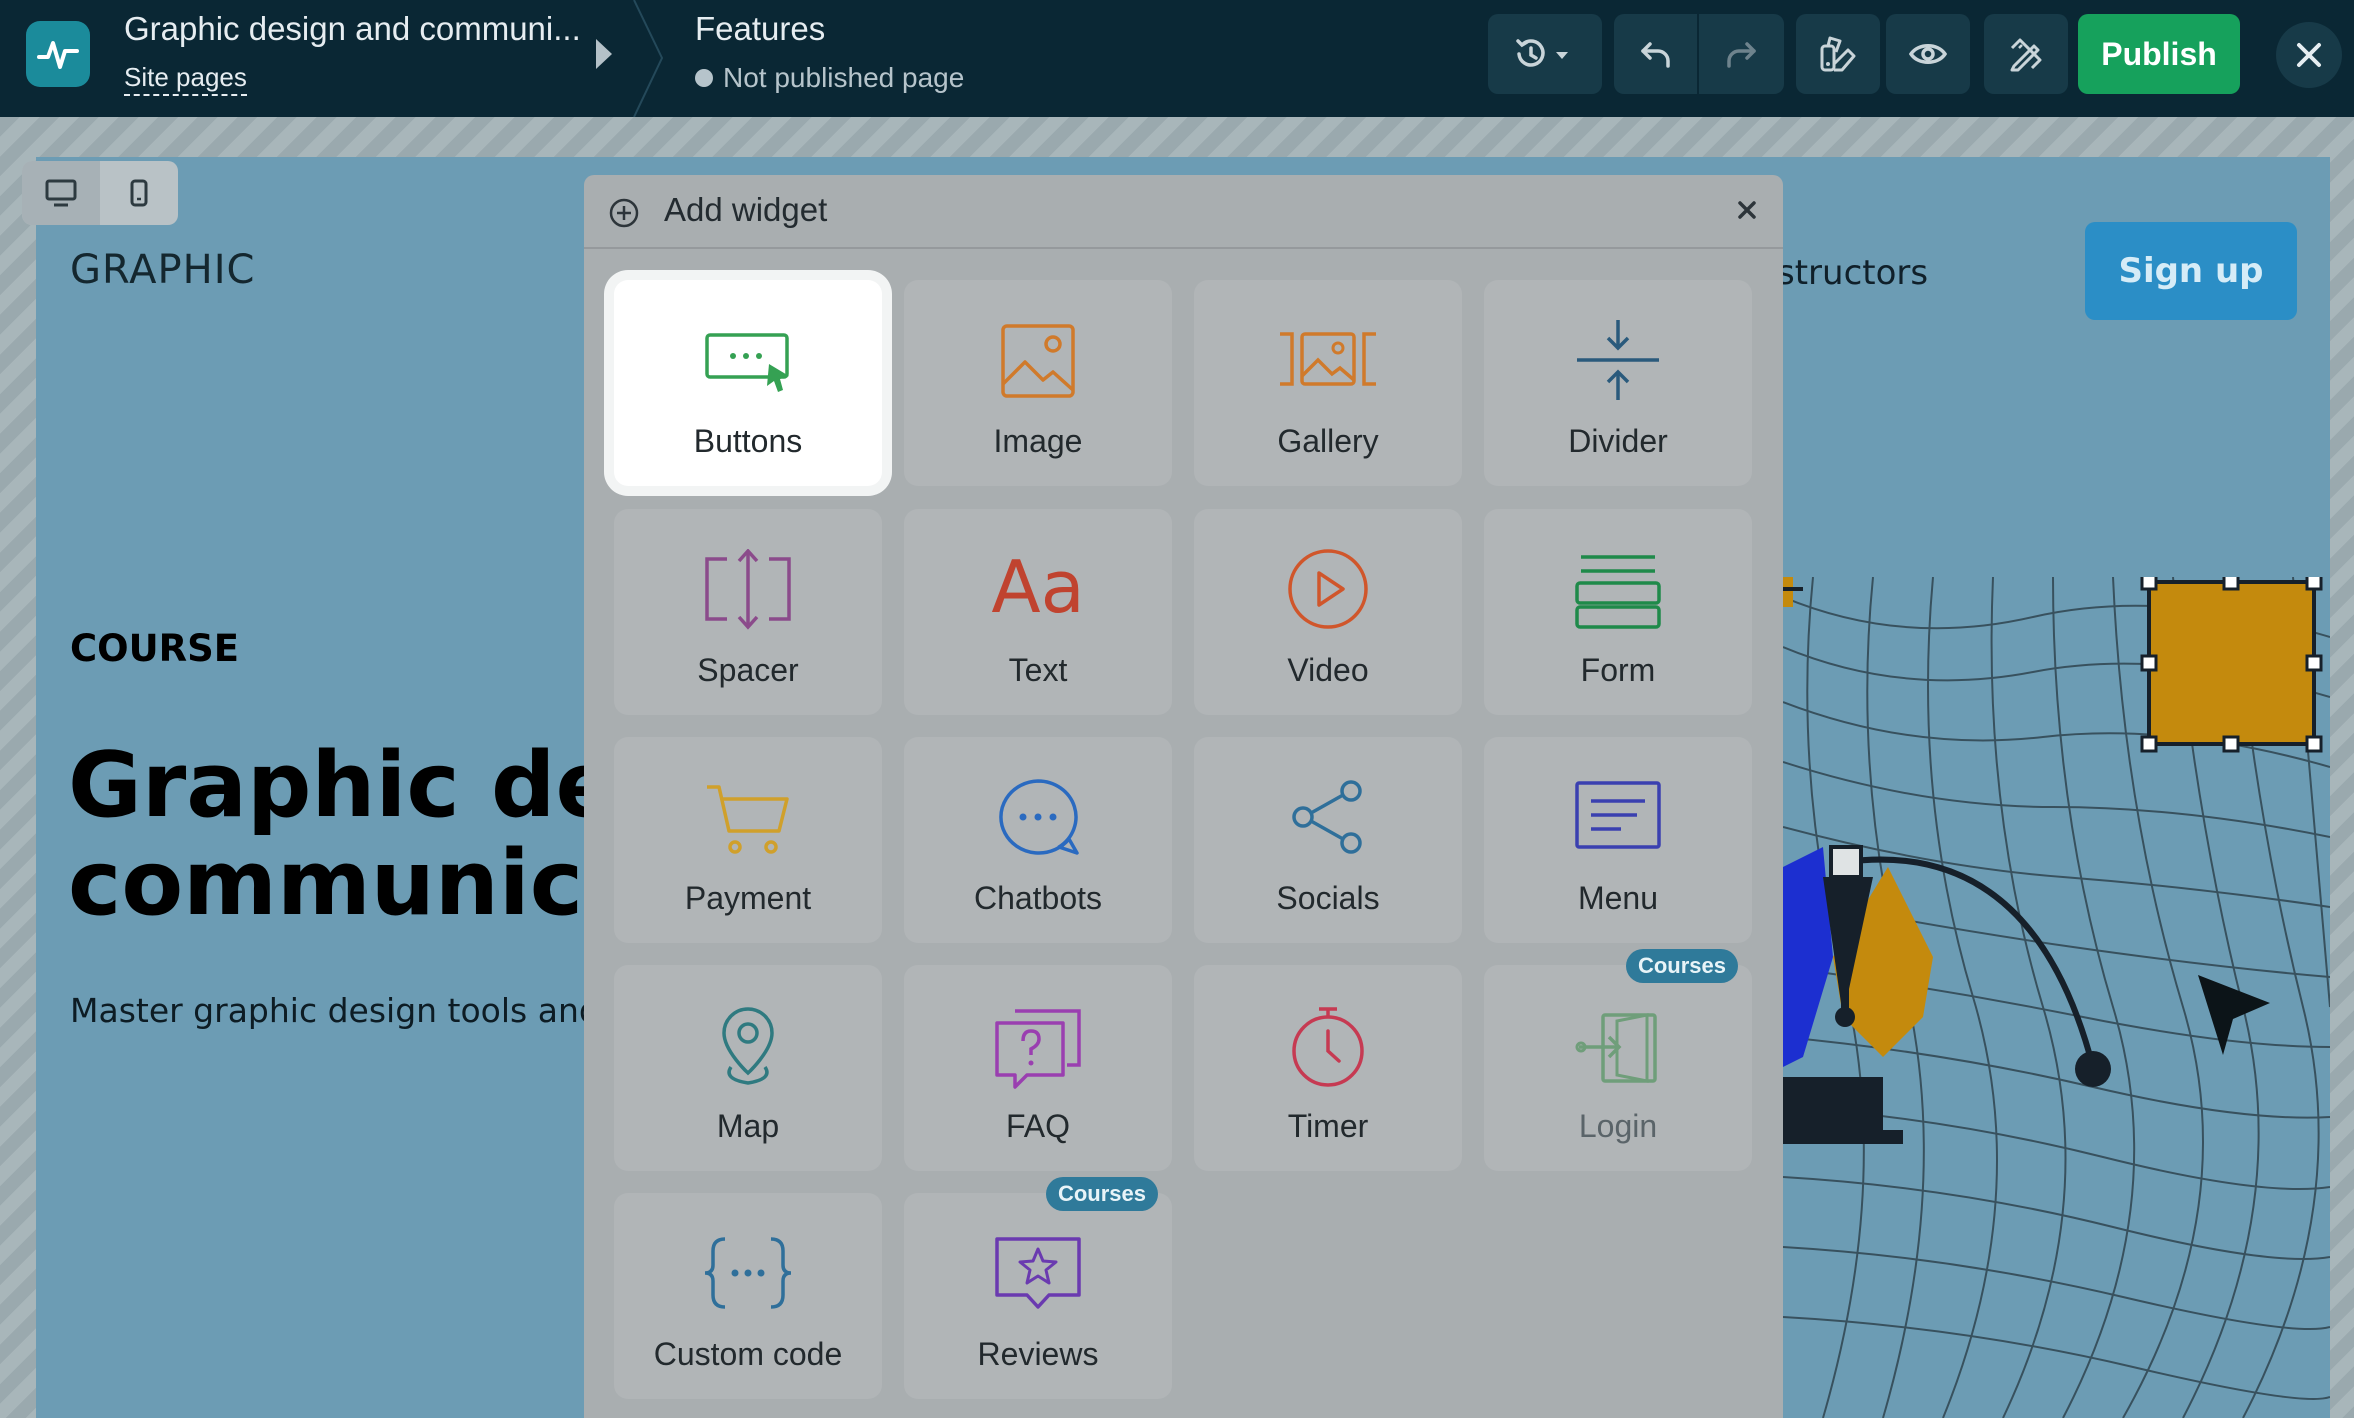 Image resolution: width=2354 pixels, height=1418 pixels. What do you see at coordinates (1038, 587) in the screenshot?
I see `text-icon: Aa` at bounding box center [1038, 587].